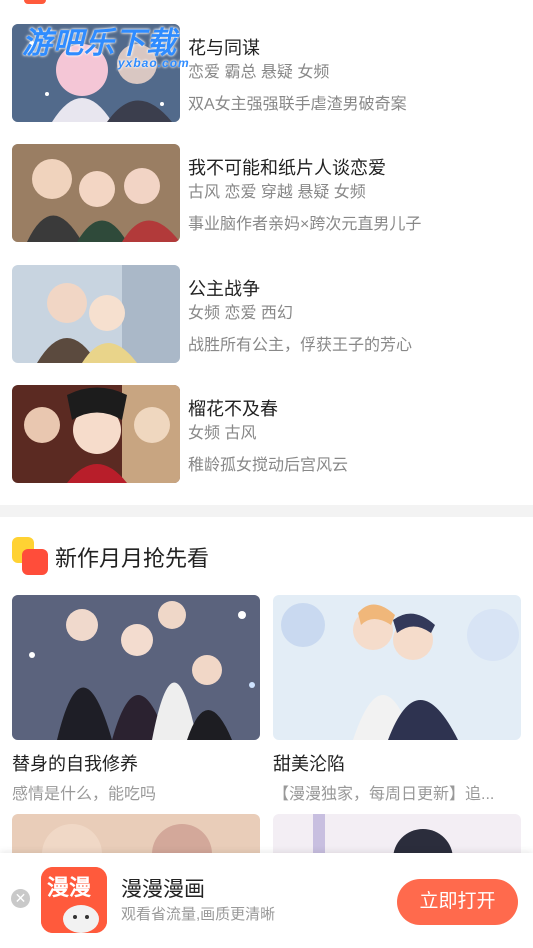 The image size is (533, 948). I want to click on comic-description: 事业脑作者亲妈×跨次元直男儿子, so click(305, 224).